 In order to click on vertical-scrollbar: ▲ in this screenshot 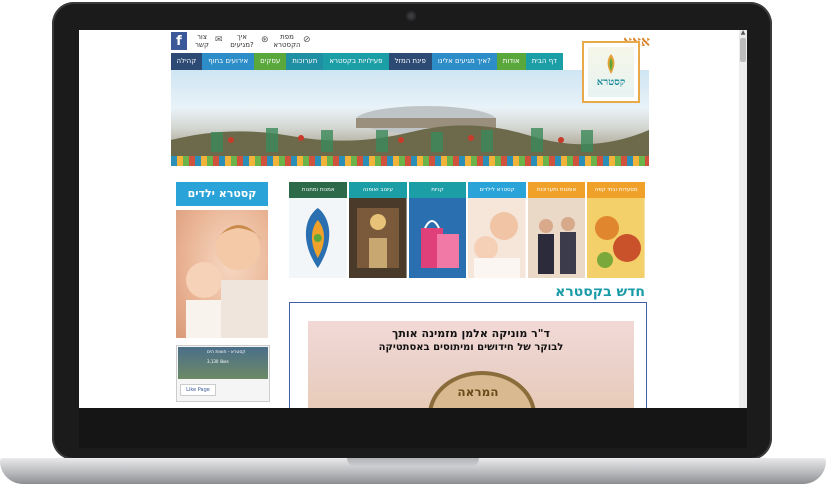, I will do `click(743, 219)`.